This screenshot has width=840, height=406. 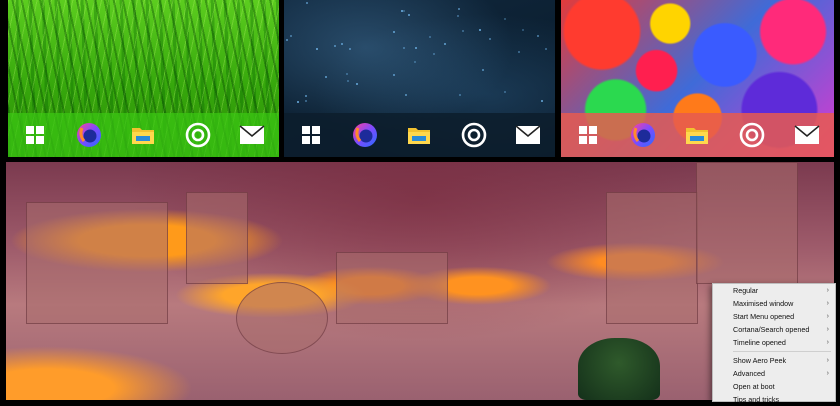 What do you see at coordinates (143, 78) in the screenshot?
I see `preview-green-grass` at bounding box center [143, 78].